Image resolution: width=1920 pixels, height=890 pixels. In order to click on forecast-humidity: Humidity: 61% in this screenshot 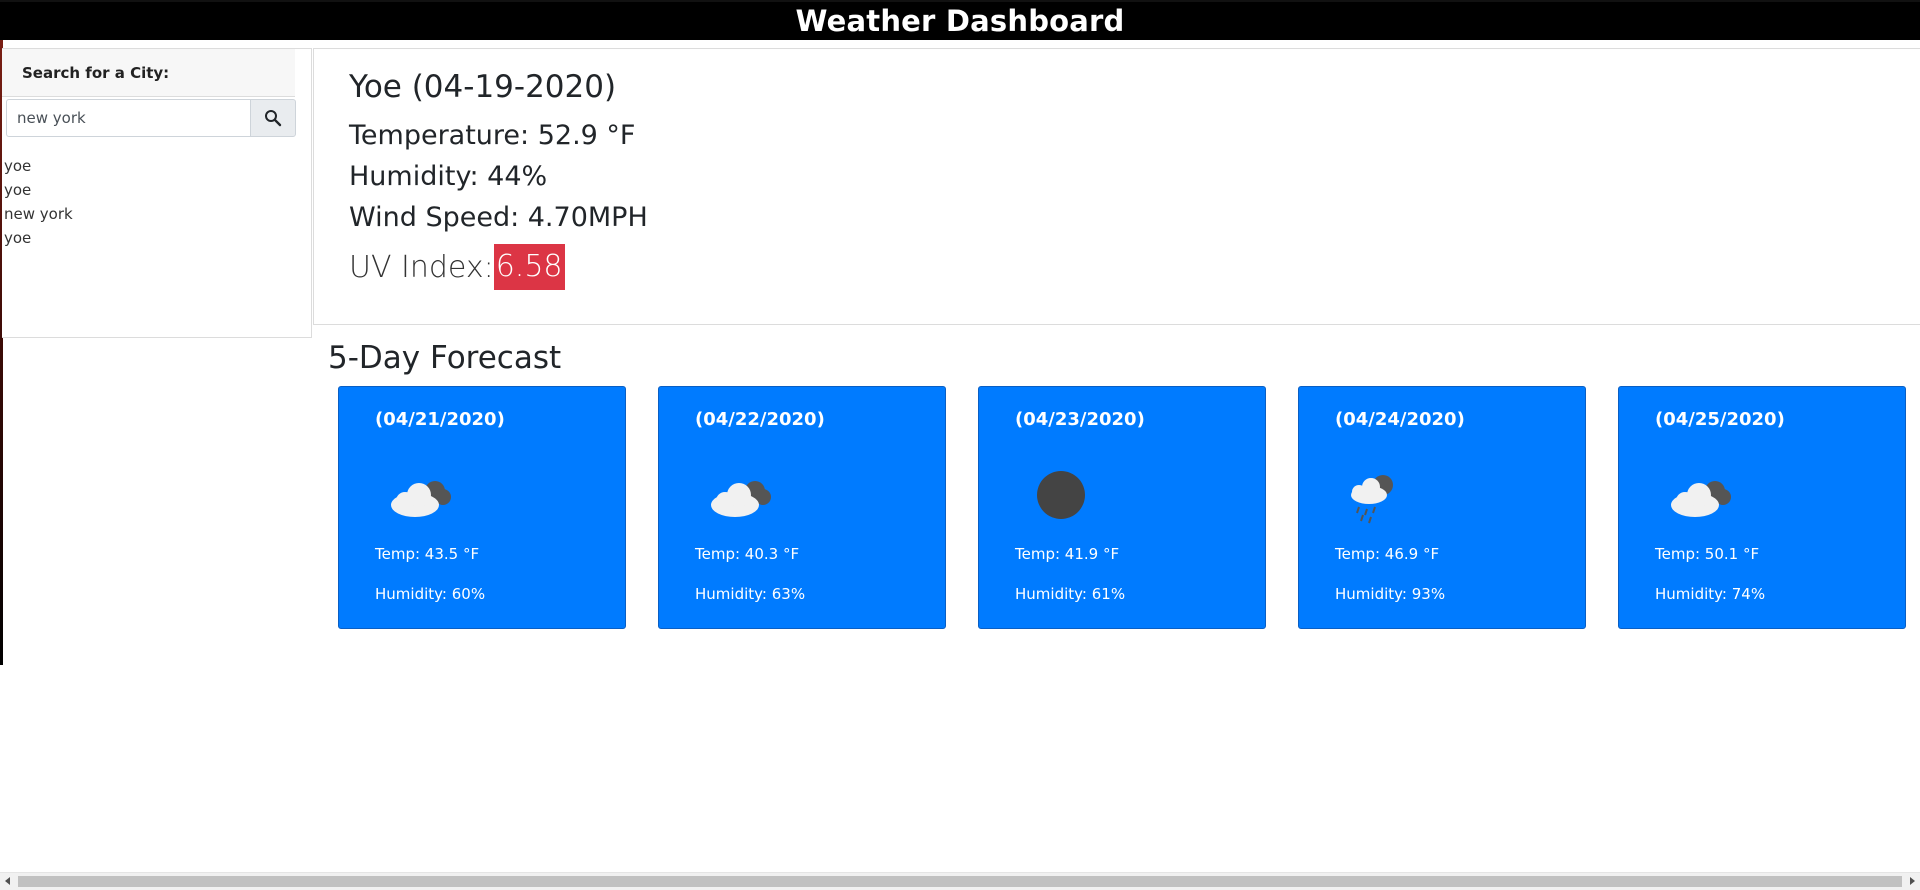, I will do `click(1070, 594)`.